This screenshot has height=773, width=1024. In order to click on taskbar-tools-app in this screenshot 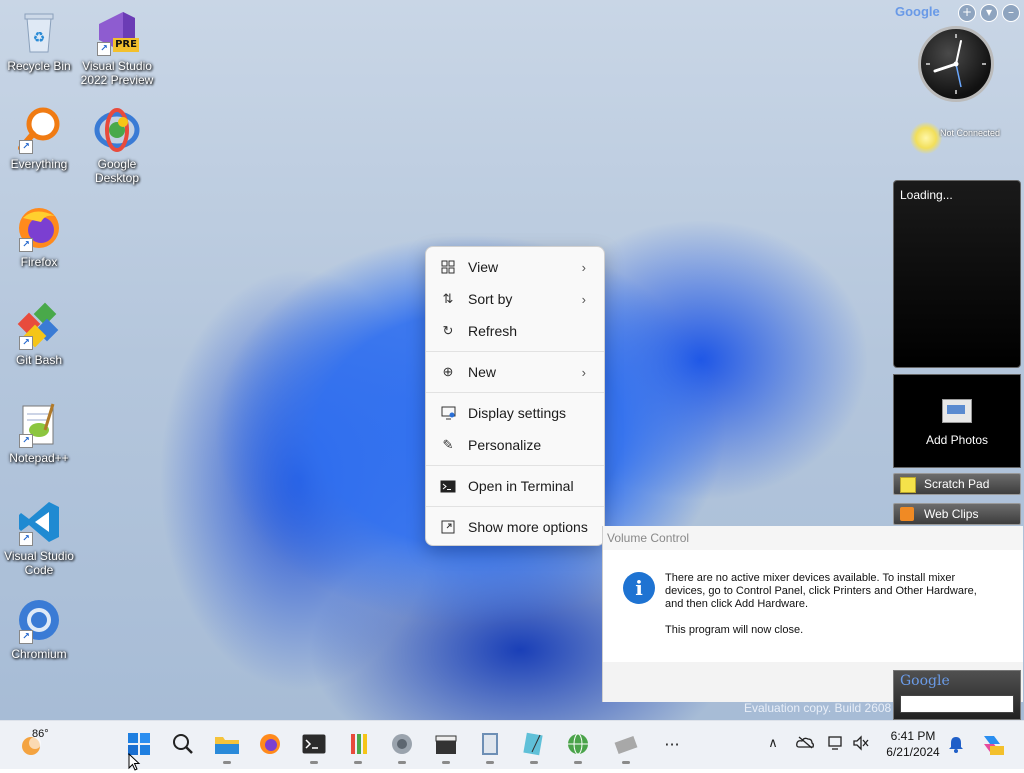, I will do `click(626, 746)`.